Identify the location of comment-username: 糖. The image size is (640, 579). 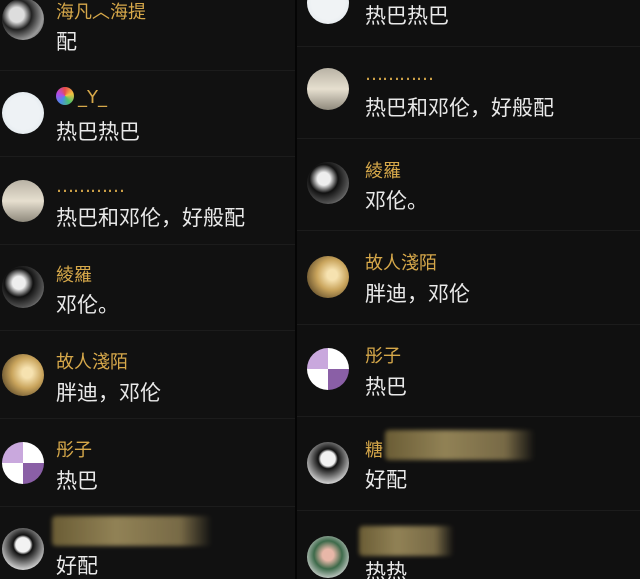
(374, 449).